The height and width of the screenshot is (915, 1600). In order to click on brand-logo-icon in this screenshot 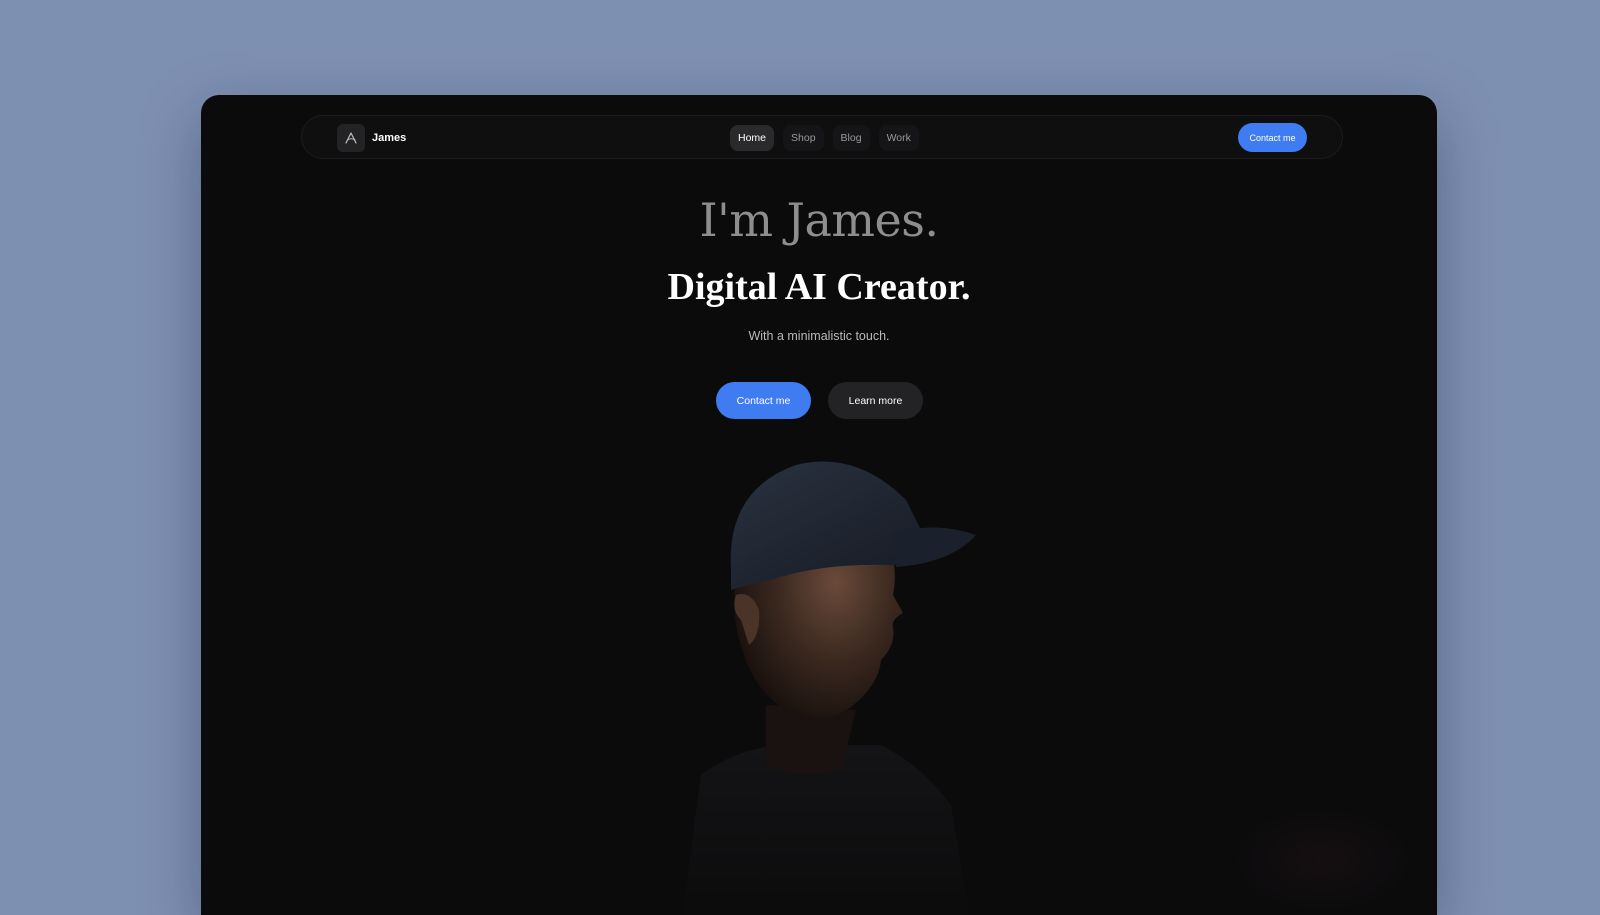, I will do `click(351, 138)`.